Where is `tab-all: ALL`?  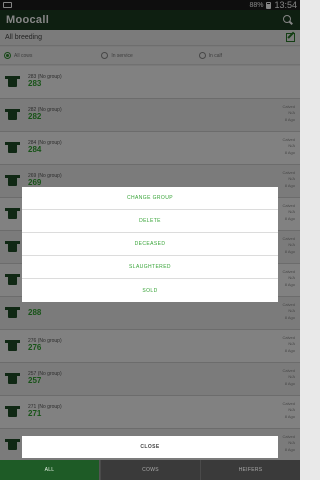
tab-all: ALL is located at coordinates (50, 470).